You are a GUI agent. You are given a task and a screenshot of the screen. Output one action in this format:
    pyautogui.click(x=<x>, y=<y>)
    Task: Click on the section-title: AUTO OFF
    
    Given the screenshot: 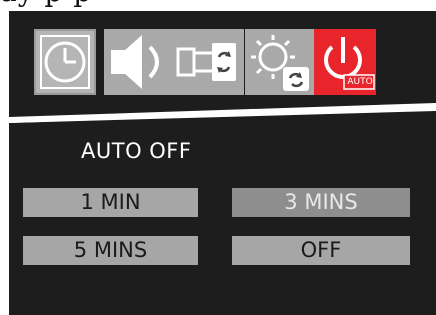 What is the action you would take?
    pyautogui.click(x=136, y=151)
    